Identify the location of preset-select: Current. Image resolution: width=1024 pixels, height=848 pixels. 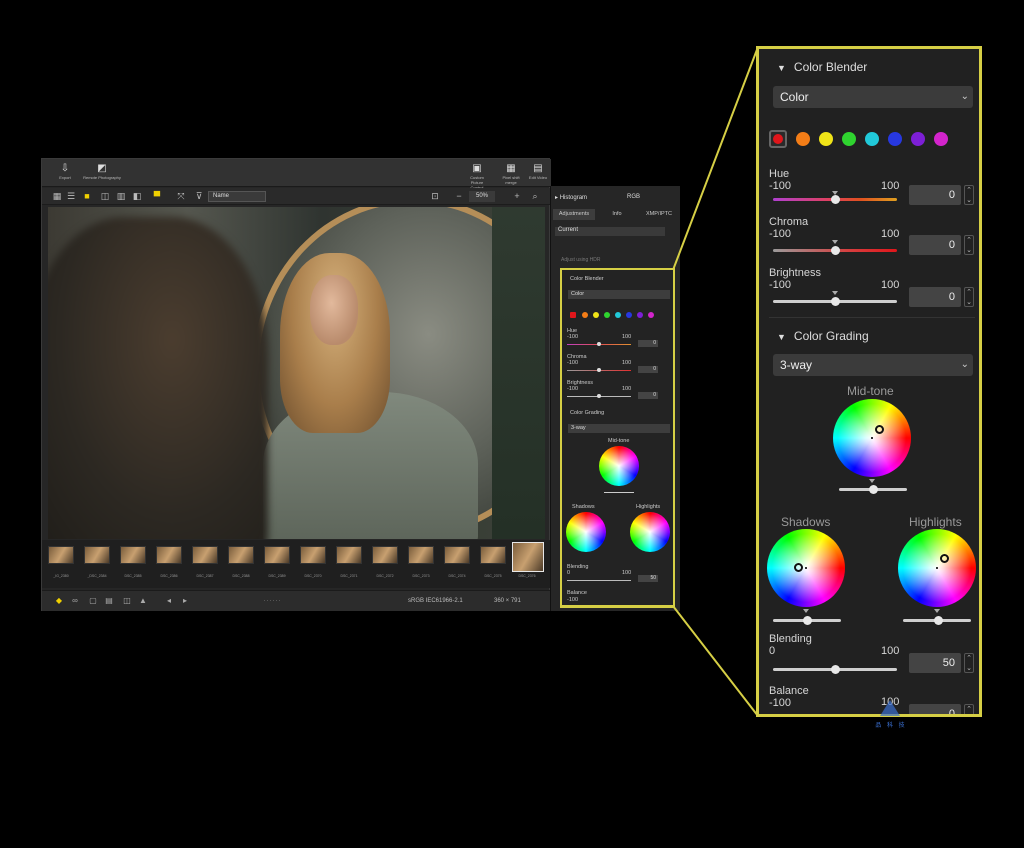
(610, 231).